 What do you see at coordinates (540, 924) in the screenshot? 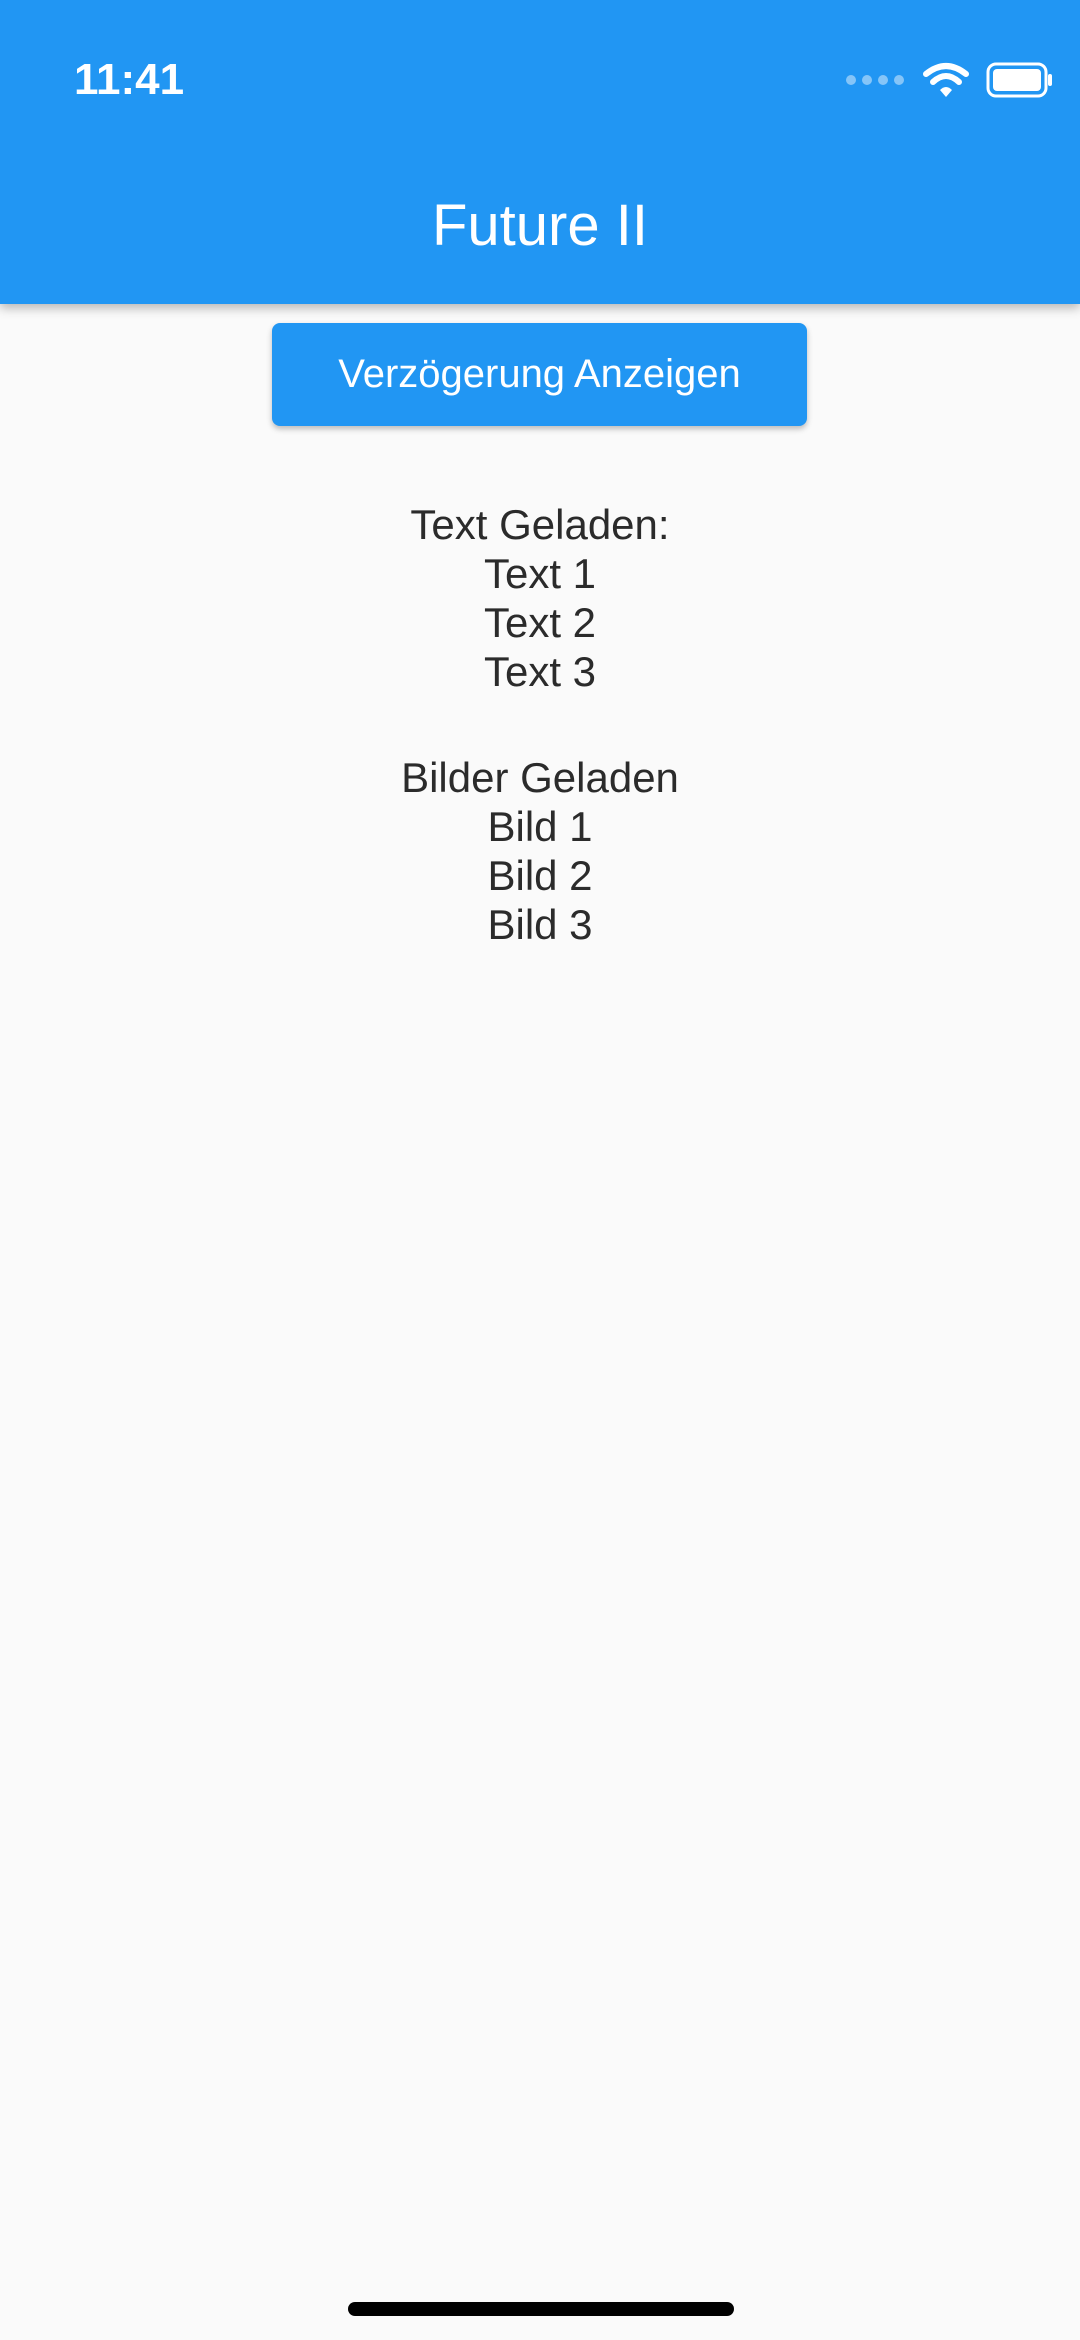
I see `image-item: Bild 3` at bounding box center [540, 924].